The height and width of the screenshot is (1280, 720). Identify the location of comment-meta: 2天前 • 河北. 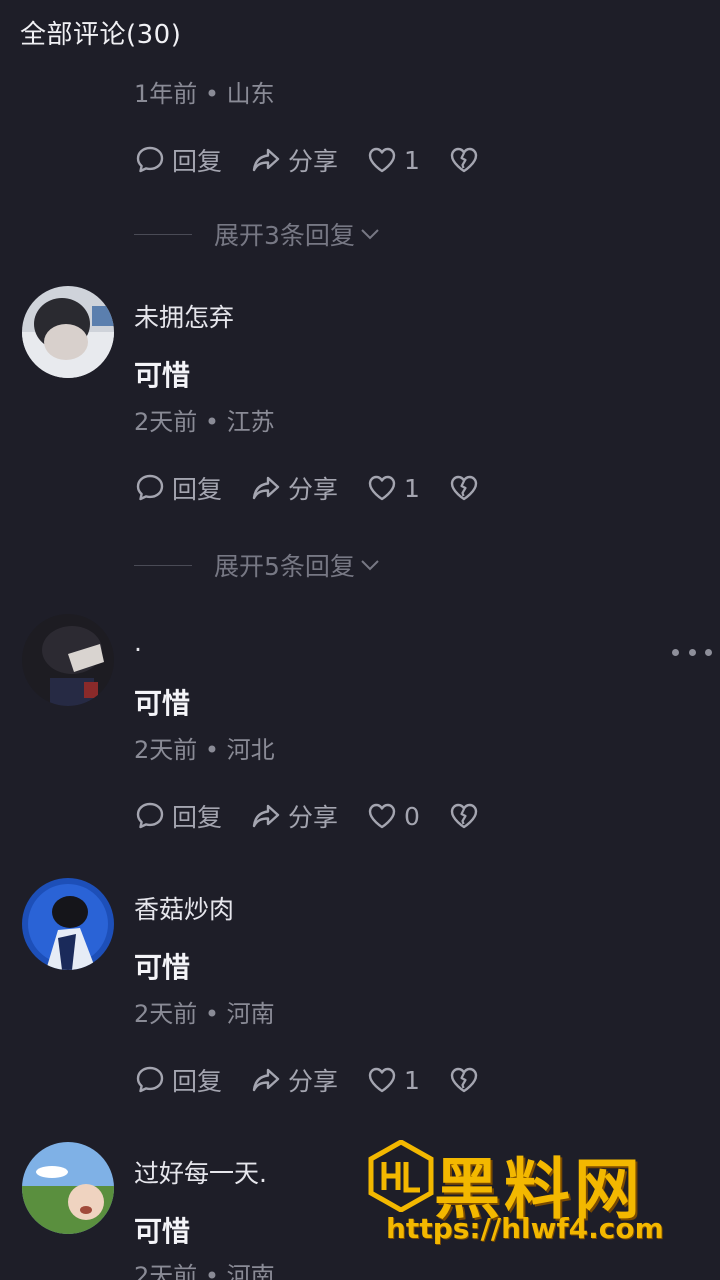
(204, 750).